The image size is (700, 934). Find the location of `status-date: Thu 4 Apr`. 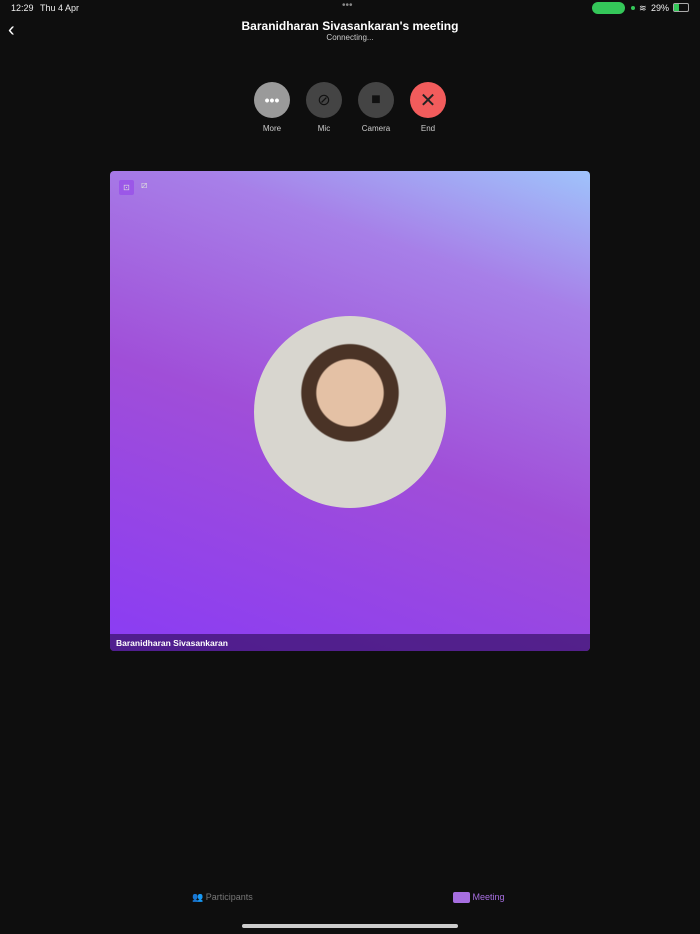

status-date: Thu 4 Apr is located at coordinates (60, 8).